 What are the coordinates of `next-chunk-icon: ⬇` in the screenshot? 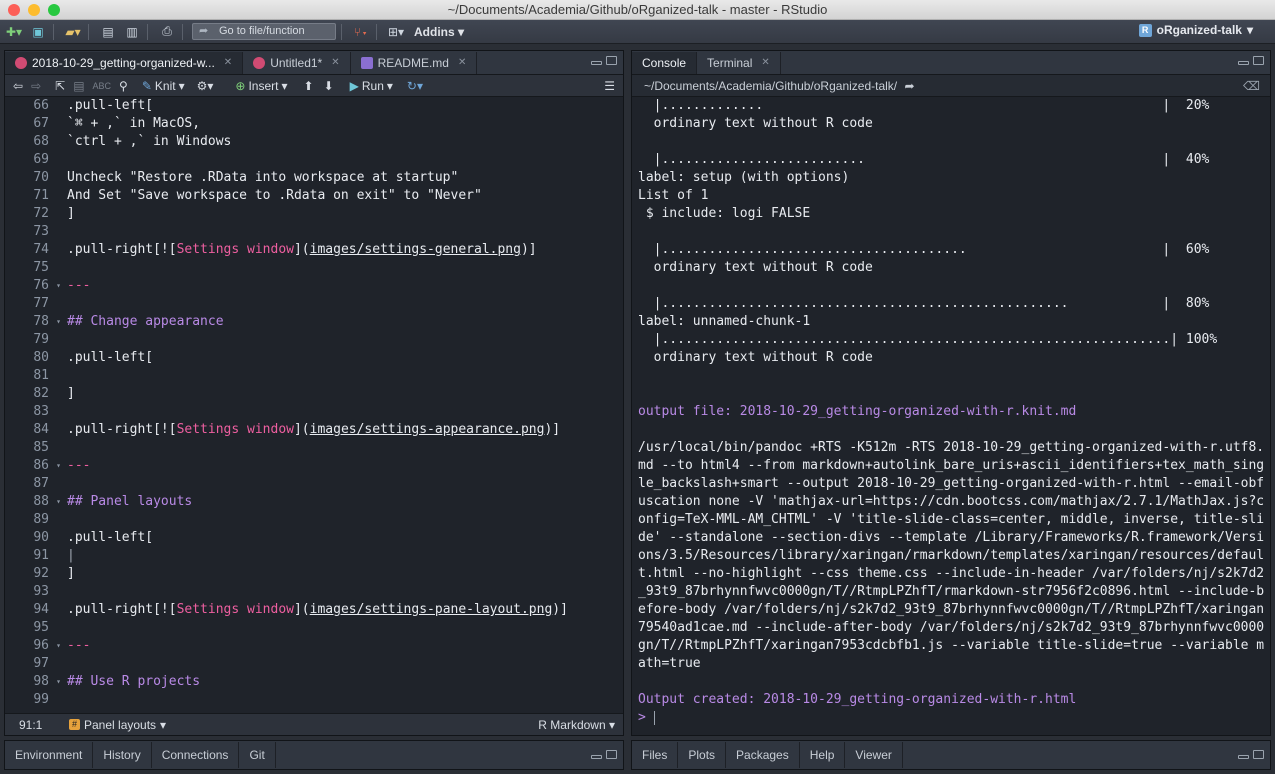 It's located at (329, 86).